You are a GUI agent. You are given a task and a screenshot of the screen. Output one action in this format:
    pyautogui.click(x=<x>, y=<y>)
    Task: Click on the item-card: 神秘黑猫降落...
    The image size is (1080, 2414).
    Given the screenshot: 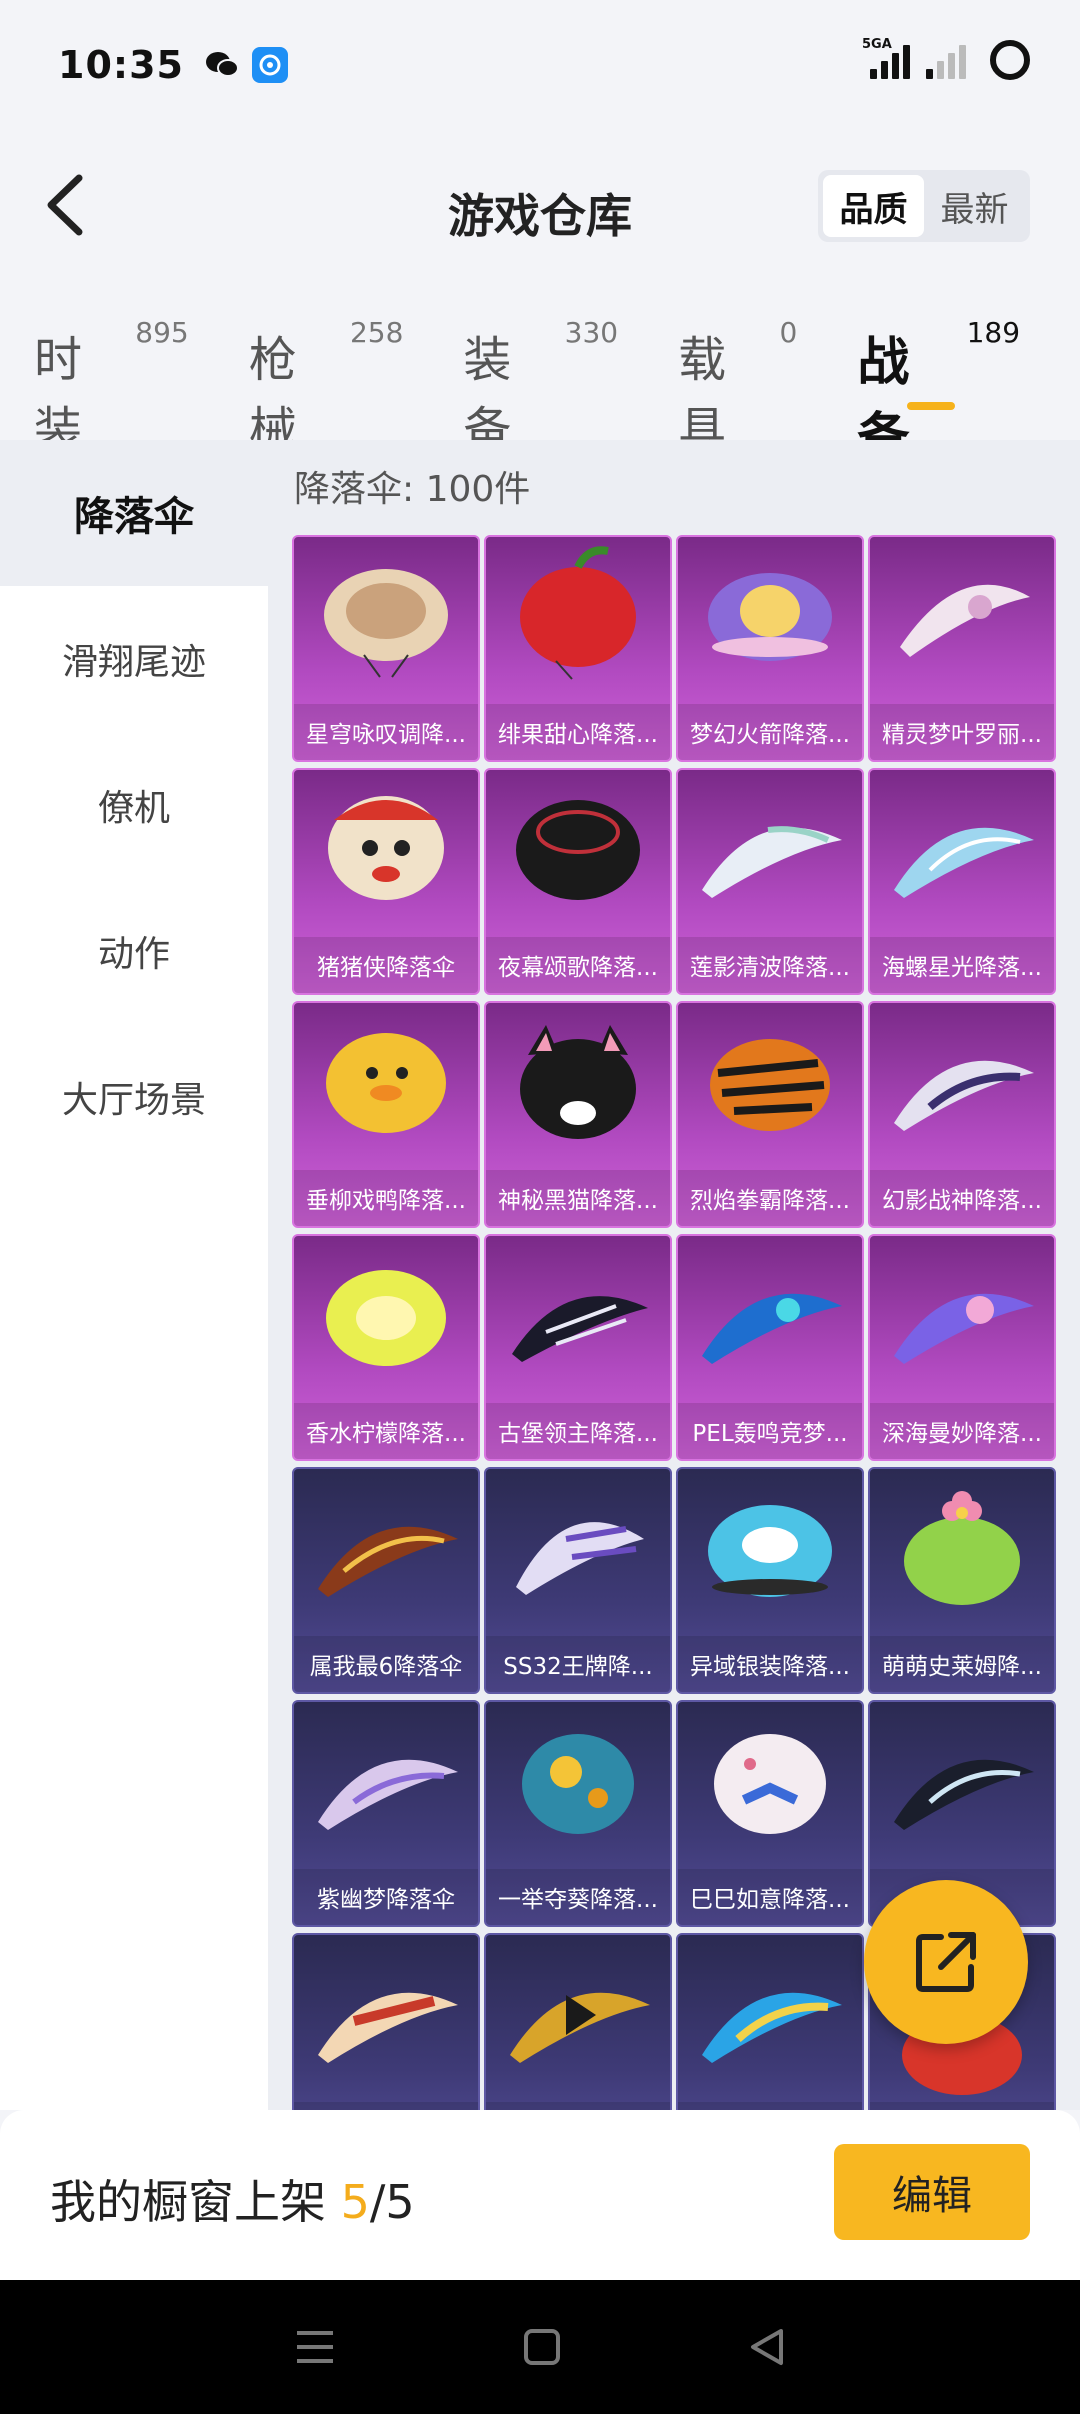 What is the action you would take?
    pyautogui.click(x=578, y=1114)
    